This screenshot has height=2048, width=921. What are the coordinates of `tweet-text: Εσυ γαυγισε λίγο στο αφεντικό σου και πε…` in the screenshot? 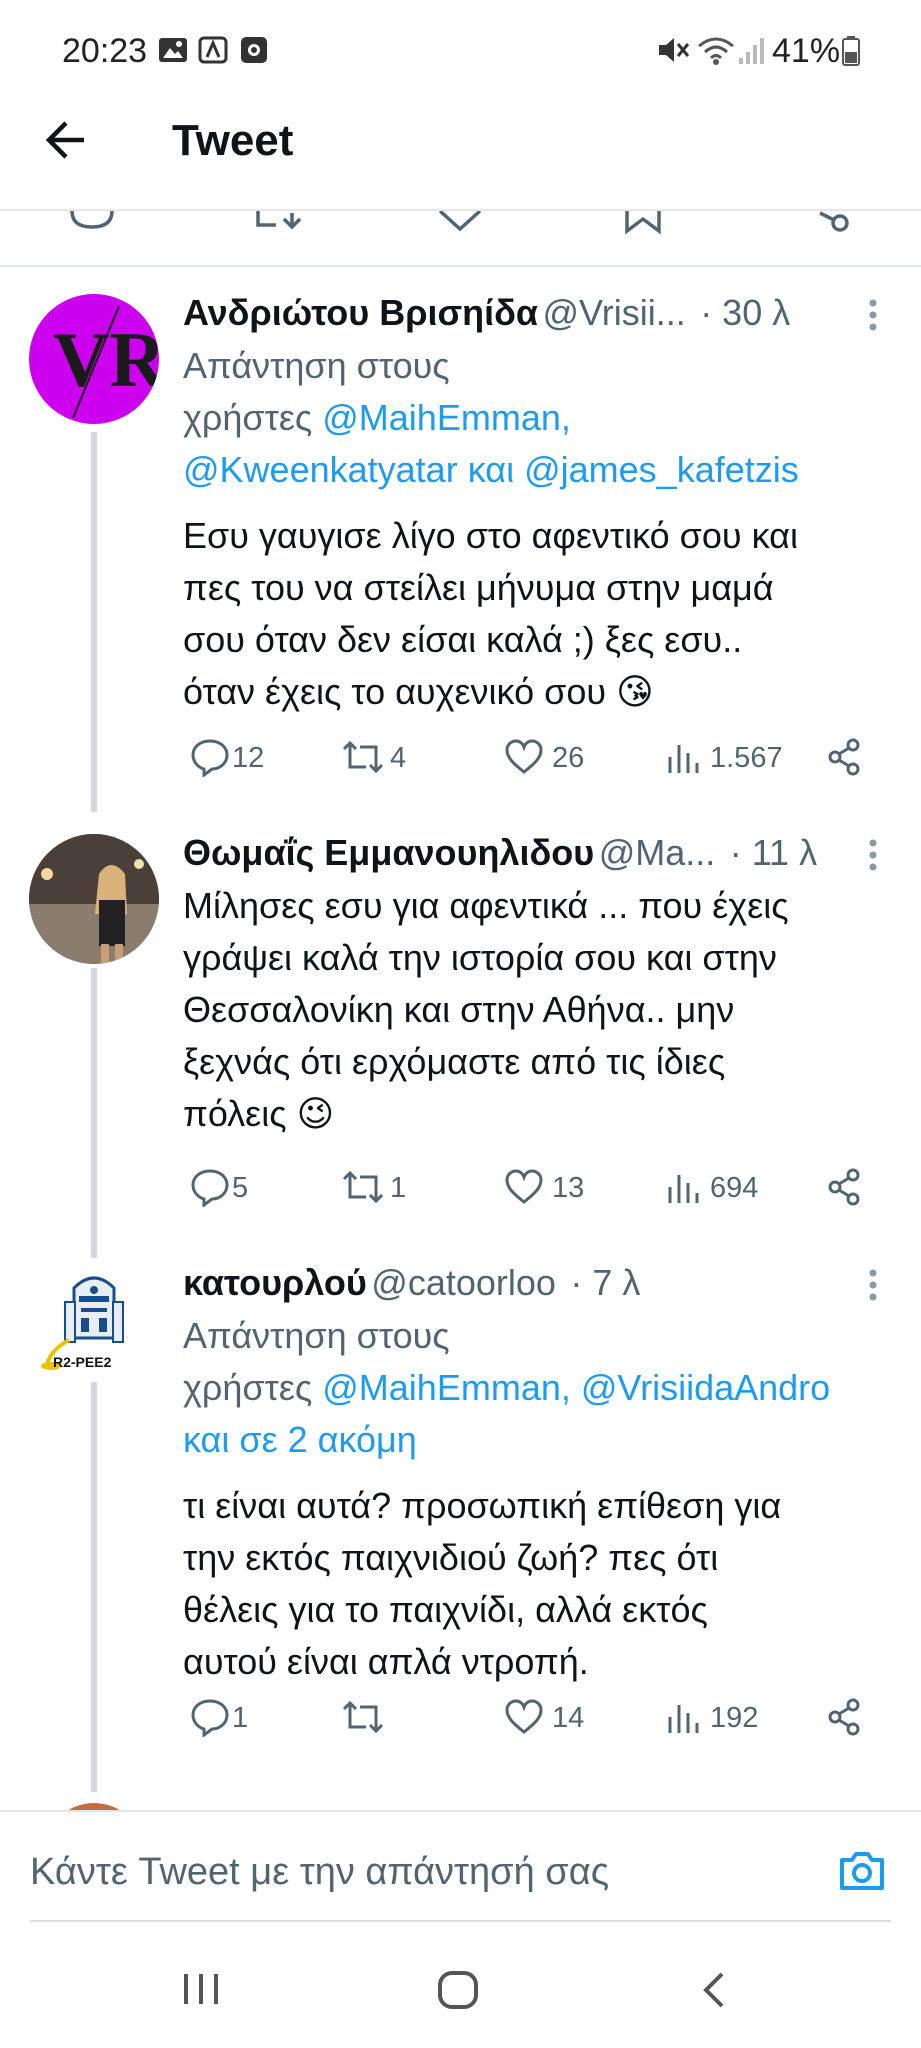 It's located at (543, 614).